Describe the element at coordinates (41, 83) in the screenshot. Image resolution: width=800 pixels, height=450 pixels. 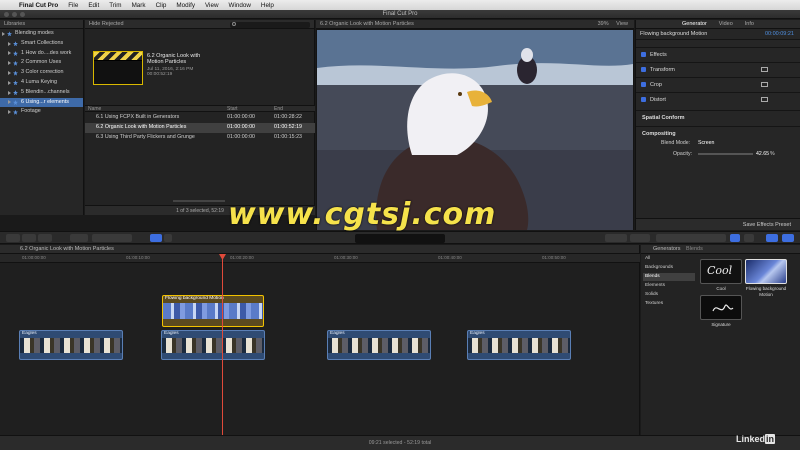
I see `library-item-4: 4 Luma Keying` at that location.